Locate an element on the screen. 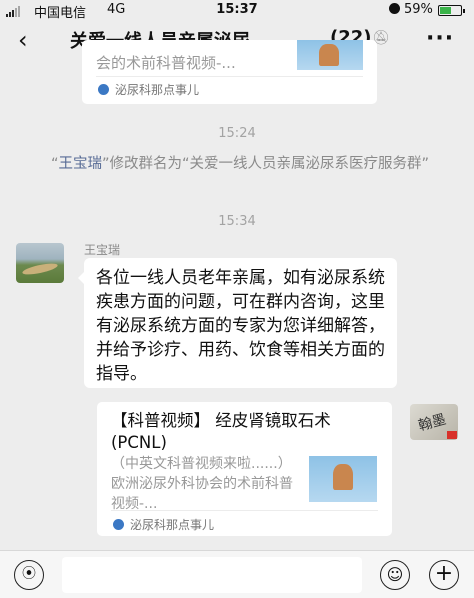 This screenshot has height=598, width=474. status-time: 15:37 is located at coordinates (237, 9).